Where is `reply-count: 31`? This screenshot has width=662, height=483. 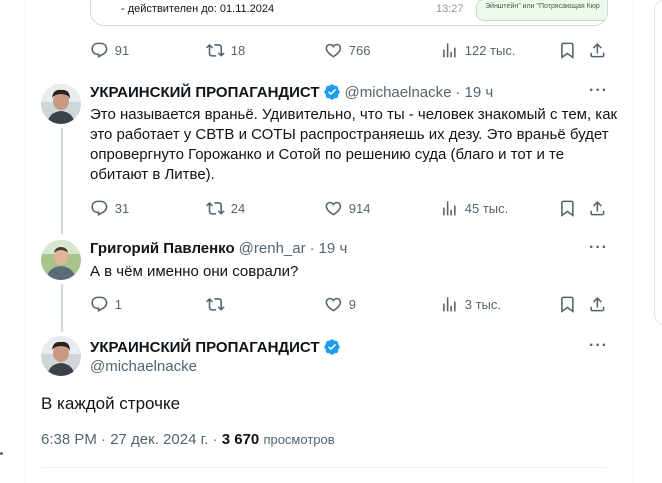
reply-count: 31 is located at coordinates (122, 208).